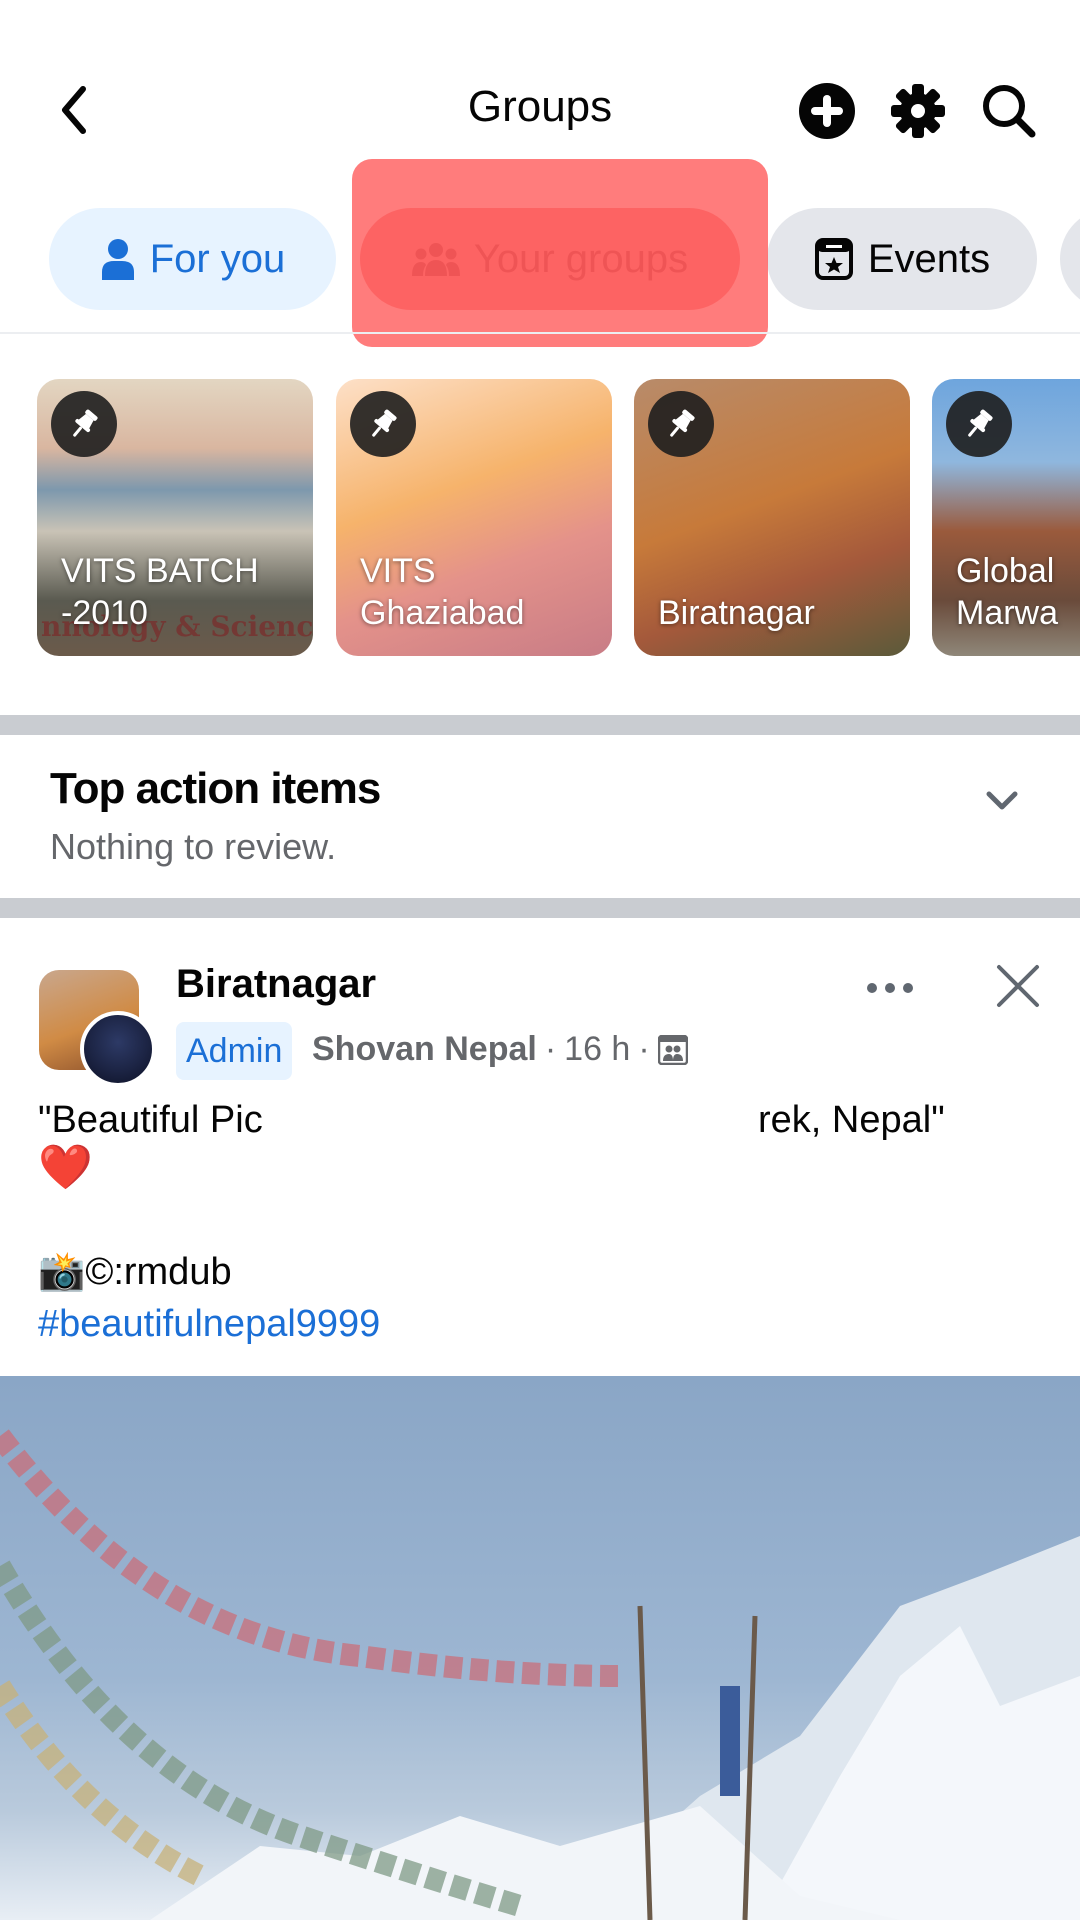 Image resolution: width=1080 pixels, height=1920 pixels. I want to click on group-card: VITS Ghaziabad, so click(474, 517).